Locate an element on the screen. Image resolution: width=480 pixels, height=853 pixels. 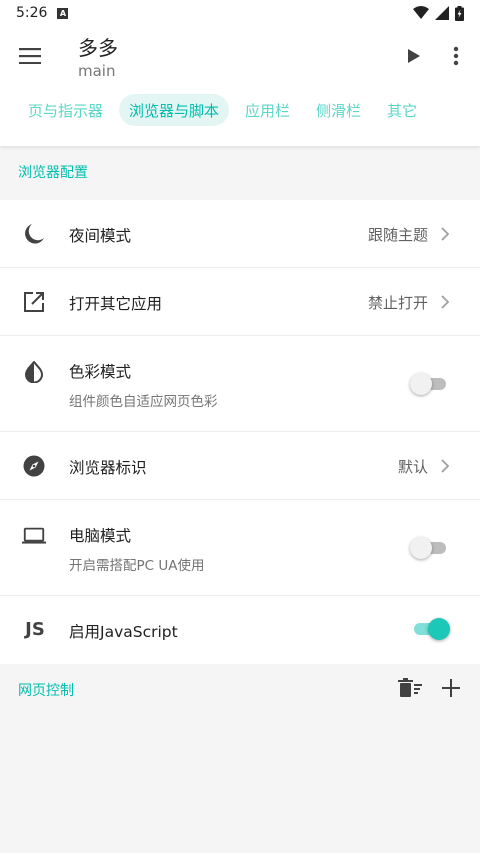
moon-icon is located at coordinates (34, 234).